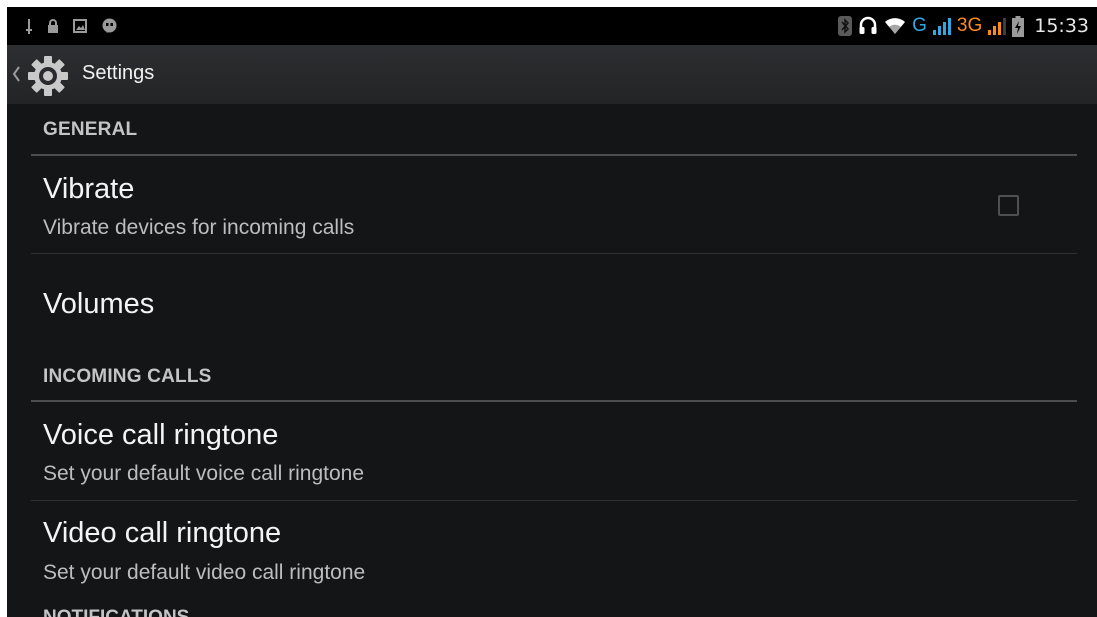 The height and width of the screenshot is (617, 1097). I want to click on item-title: Vibrate, so click(89, 189).